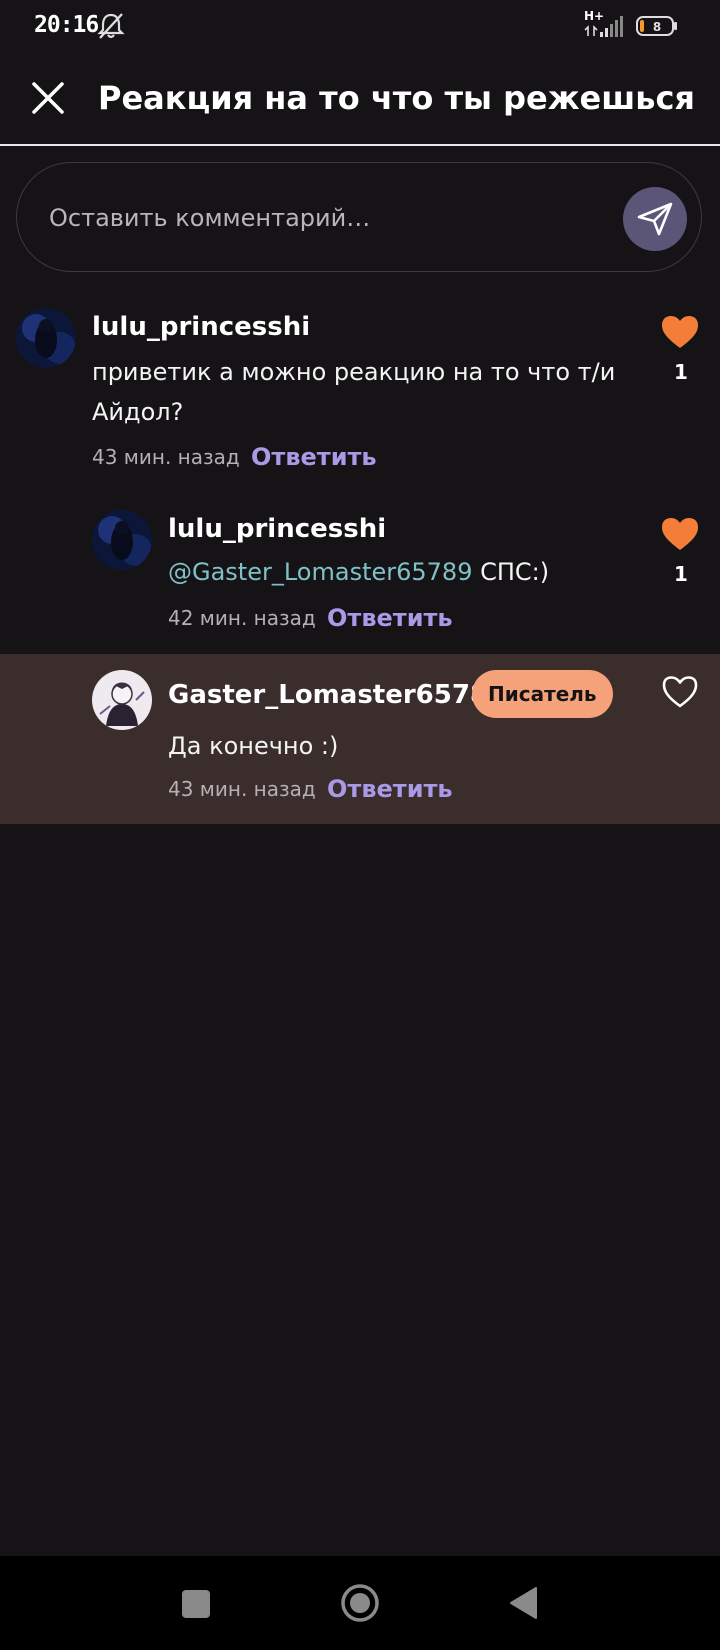  I want to click on square-icon, so click(196, 1604).